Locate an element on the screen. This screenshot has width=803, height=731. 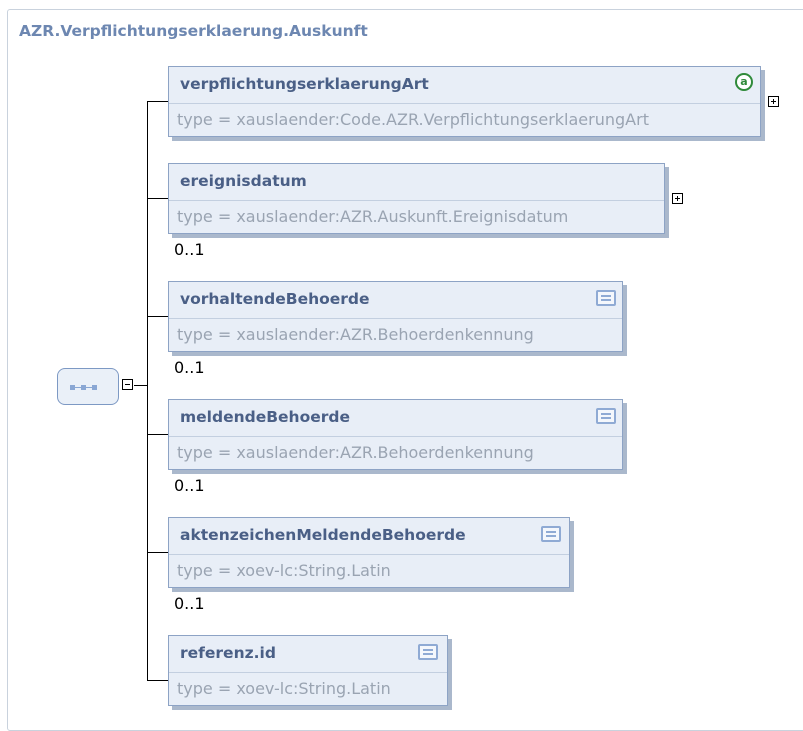
element-referenz-id: referenz.id type = xoev-lc:String.Latin is located at coordinates (310, 672).